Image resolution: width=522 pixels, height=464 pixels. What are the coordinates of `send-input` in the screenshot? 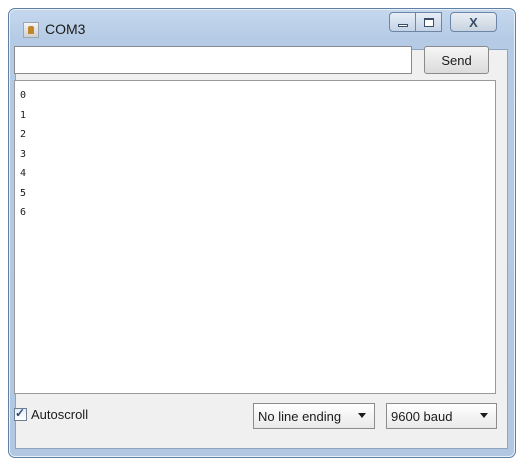 It's located at (213, 60).